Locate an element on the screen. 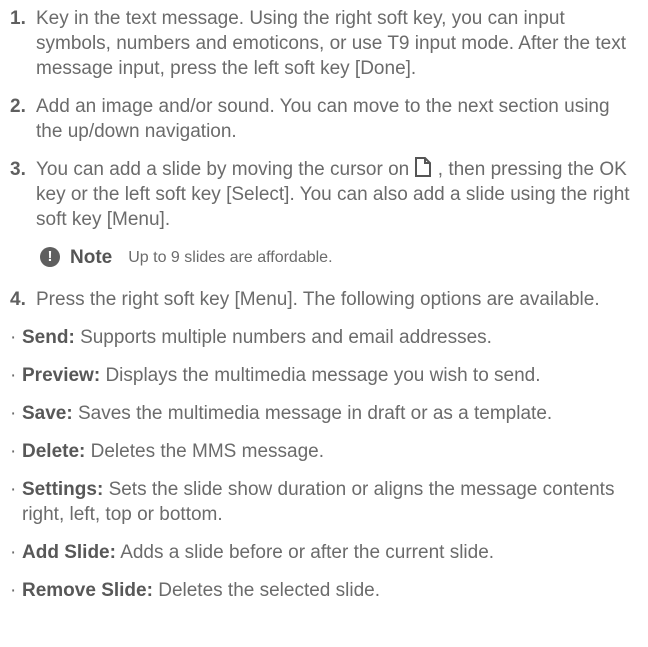 The height and width of the screenshot is (647, 648). note-box: ! Note Up to 9 slides are affordable. is located at coordinates (340, 257).